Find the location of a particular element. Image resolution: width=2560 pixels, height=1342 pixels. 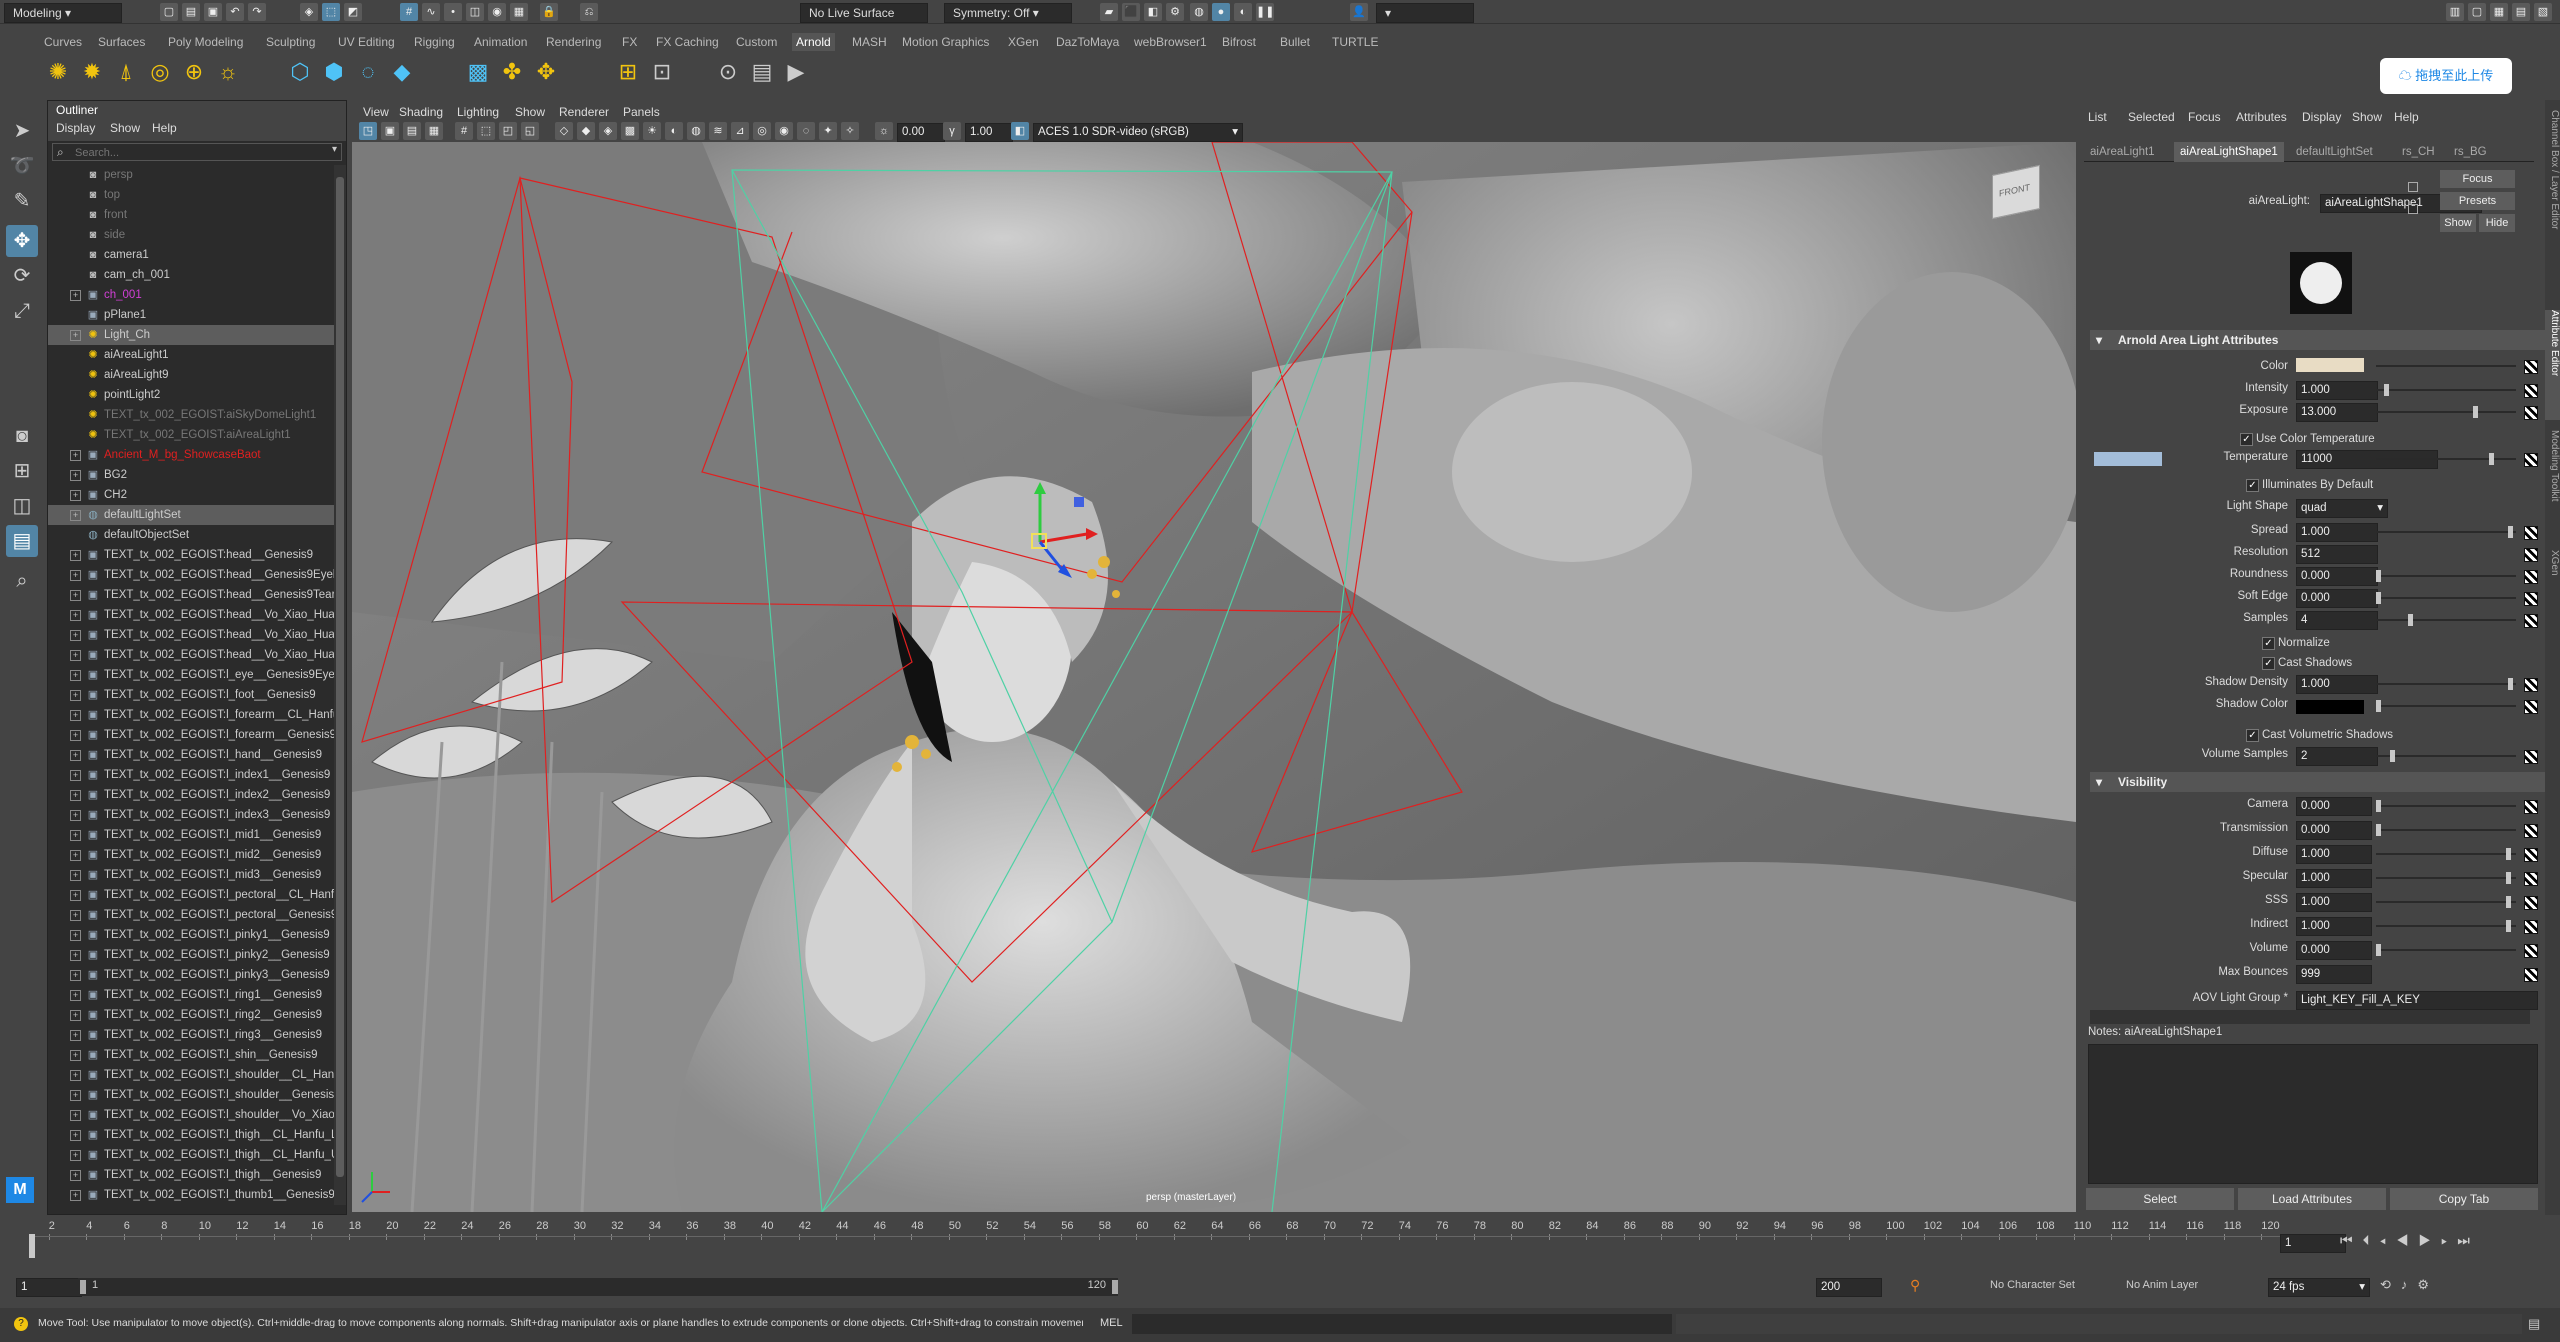

wireframe-on-shaded-icon: ◈ is located at coordinates (608, 131).